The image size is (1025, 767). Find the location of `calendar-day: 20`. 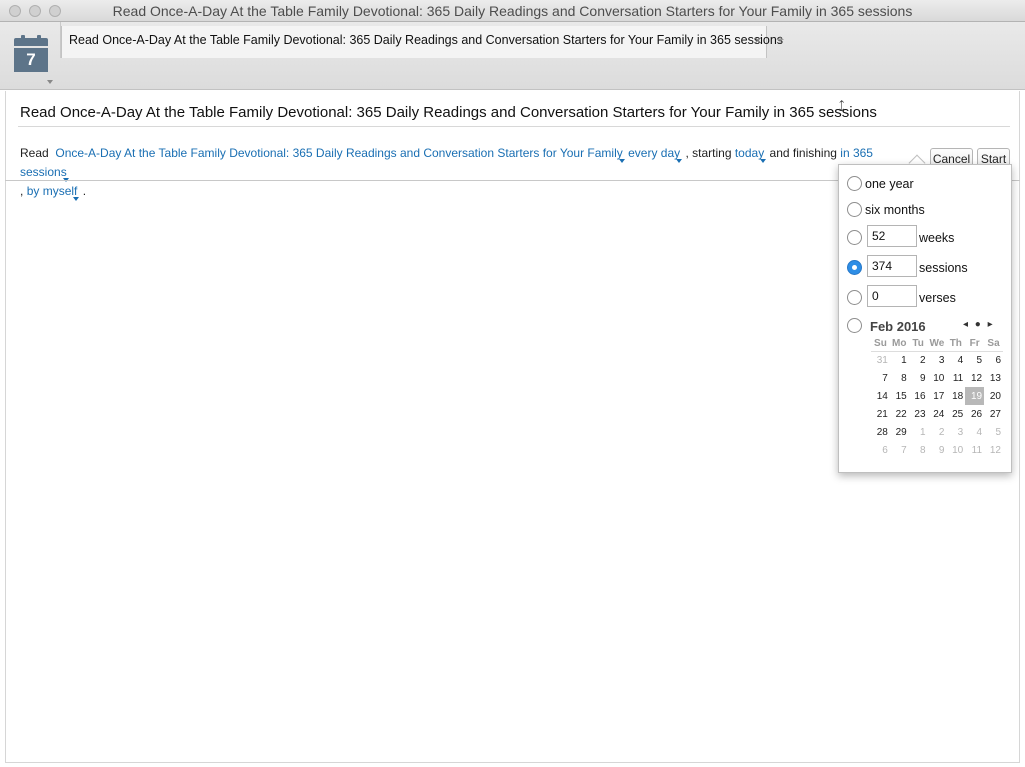

calendar-day: 20 is located at coordinates (993, 396).